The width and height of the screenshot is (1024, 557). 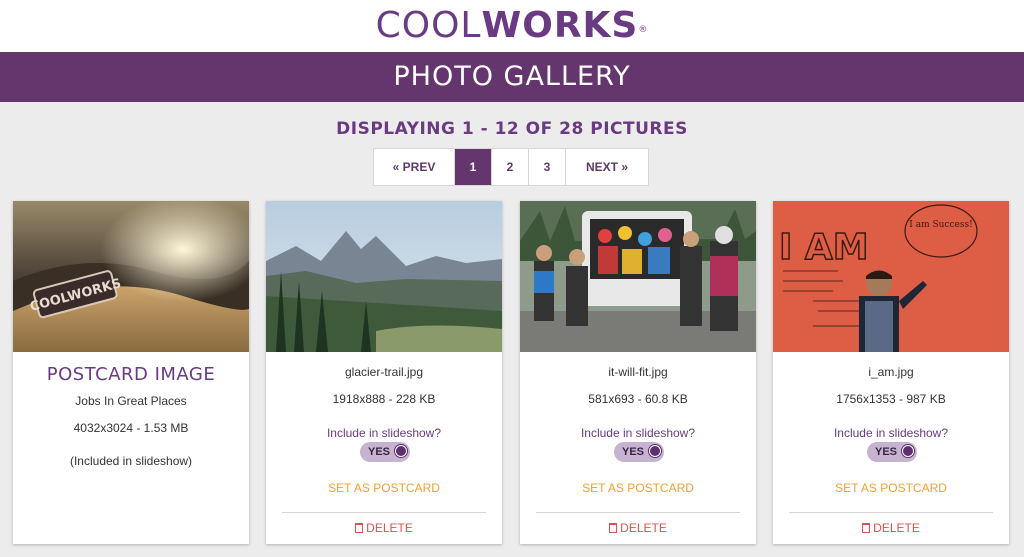 What do you see at coordinates (643, 30) in the screenshot?
I see `registered-mark: ®` at bounding box center [643, 30].